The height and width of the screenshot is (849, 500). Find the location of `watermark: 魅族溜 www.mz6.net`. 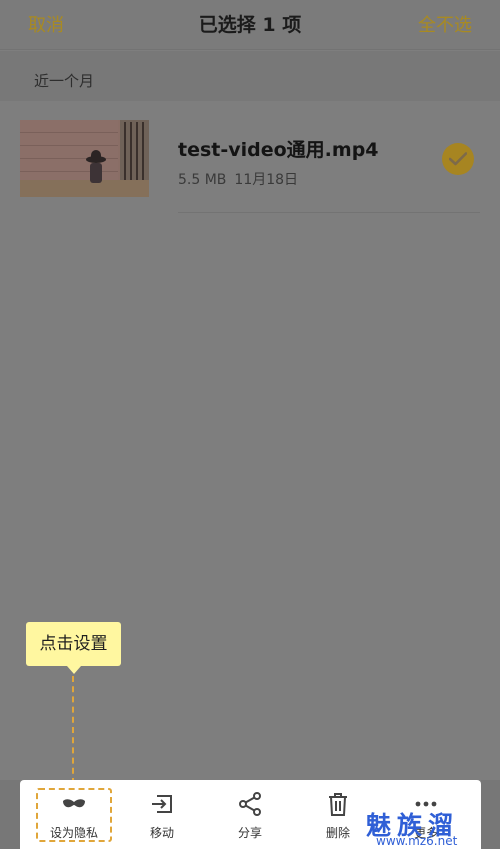

watermark: 魅族溜 www.mz6.net is located at coordinates (426, 827).